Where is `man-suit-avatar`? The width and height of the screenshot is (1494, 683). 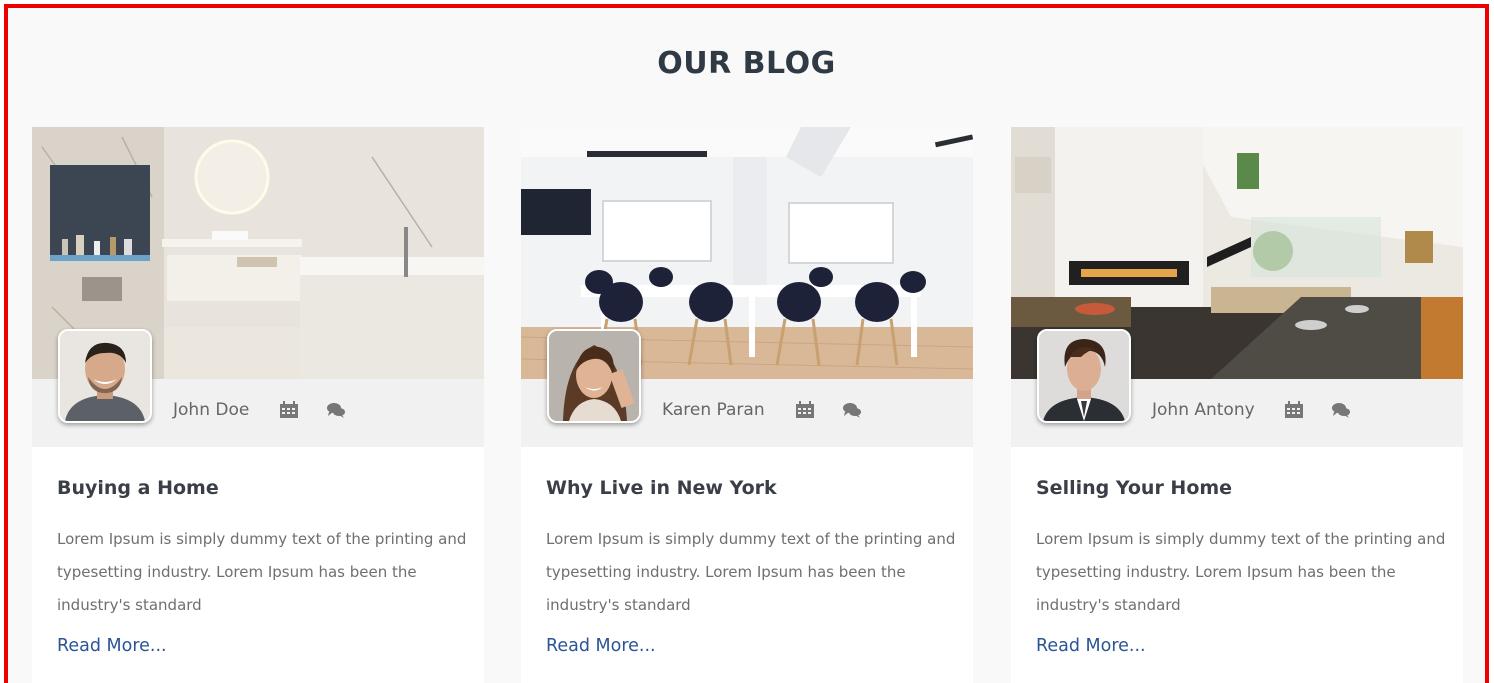
man-suit-avatar is located at coordinates (1084, 376).